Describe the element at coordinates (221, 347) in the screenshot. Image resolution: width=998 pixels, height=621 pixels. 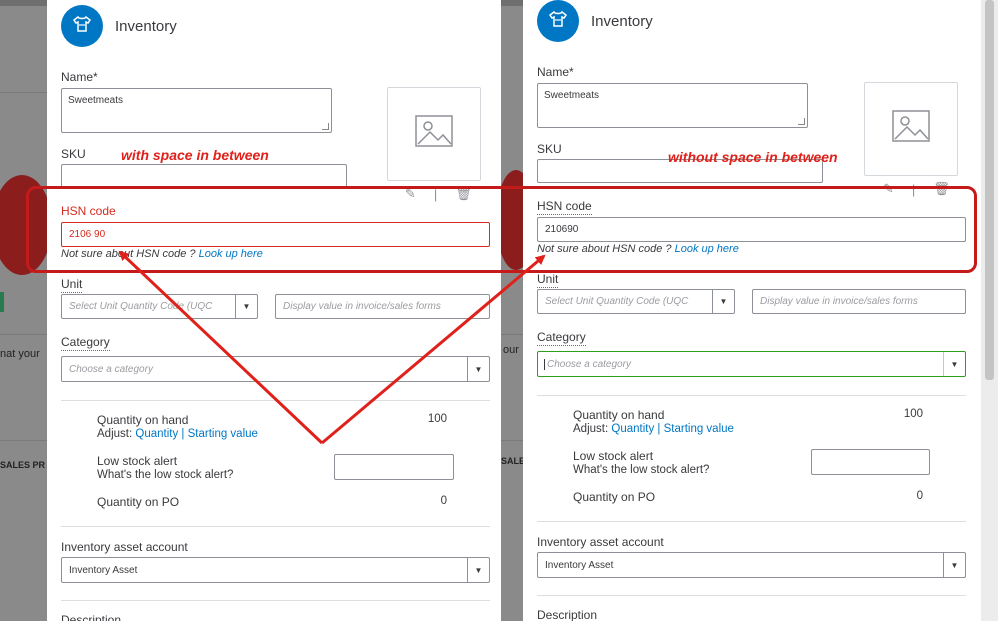
I see `arrow-to-left-hsn` at that location.